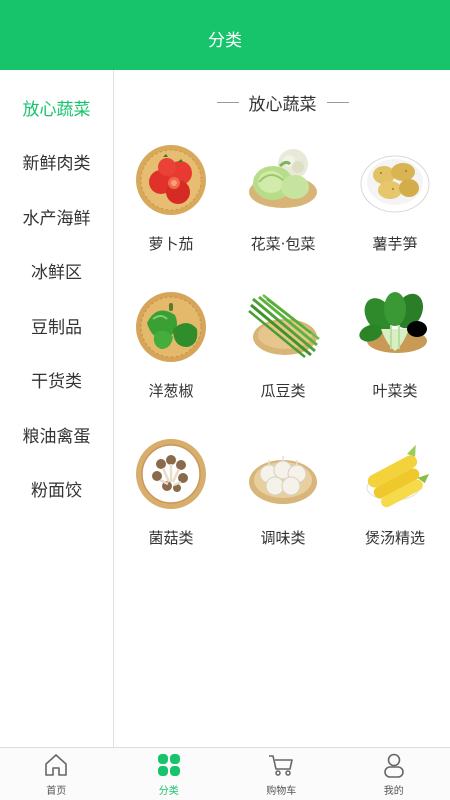 The width and height of the screenshot is (450, 800). I want to click on subcategory-label: 薯芋笋, so click(395, 244).